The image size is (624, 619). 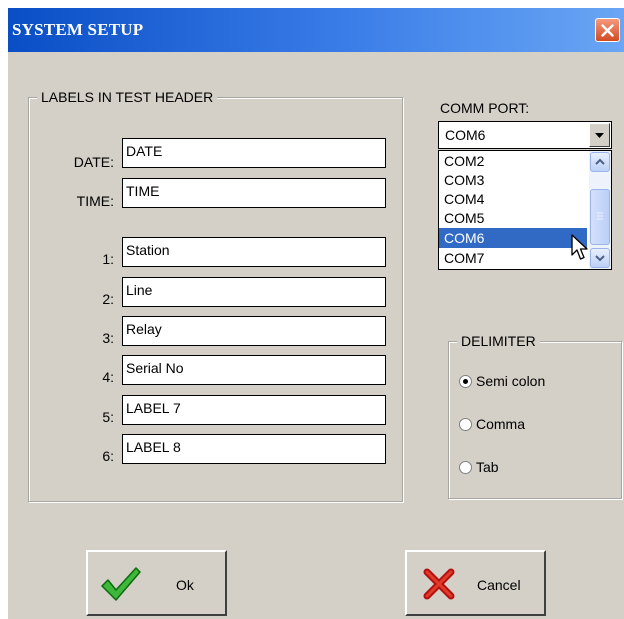 What do you see at coordinates (316, 30) in the screenshot?
I see `title-bar: SYSTEM SETUP` at bounding box center [316, 30].